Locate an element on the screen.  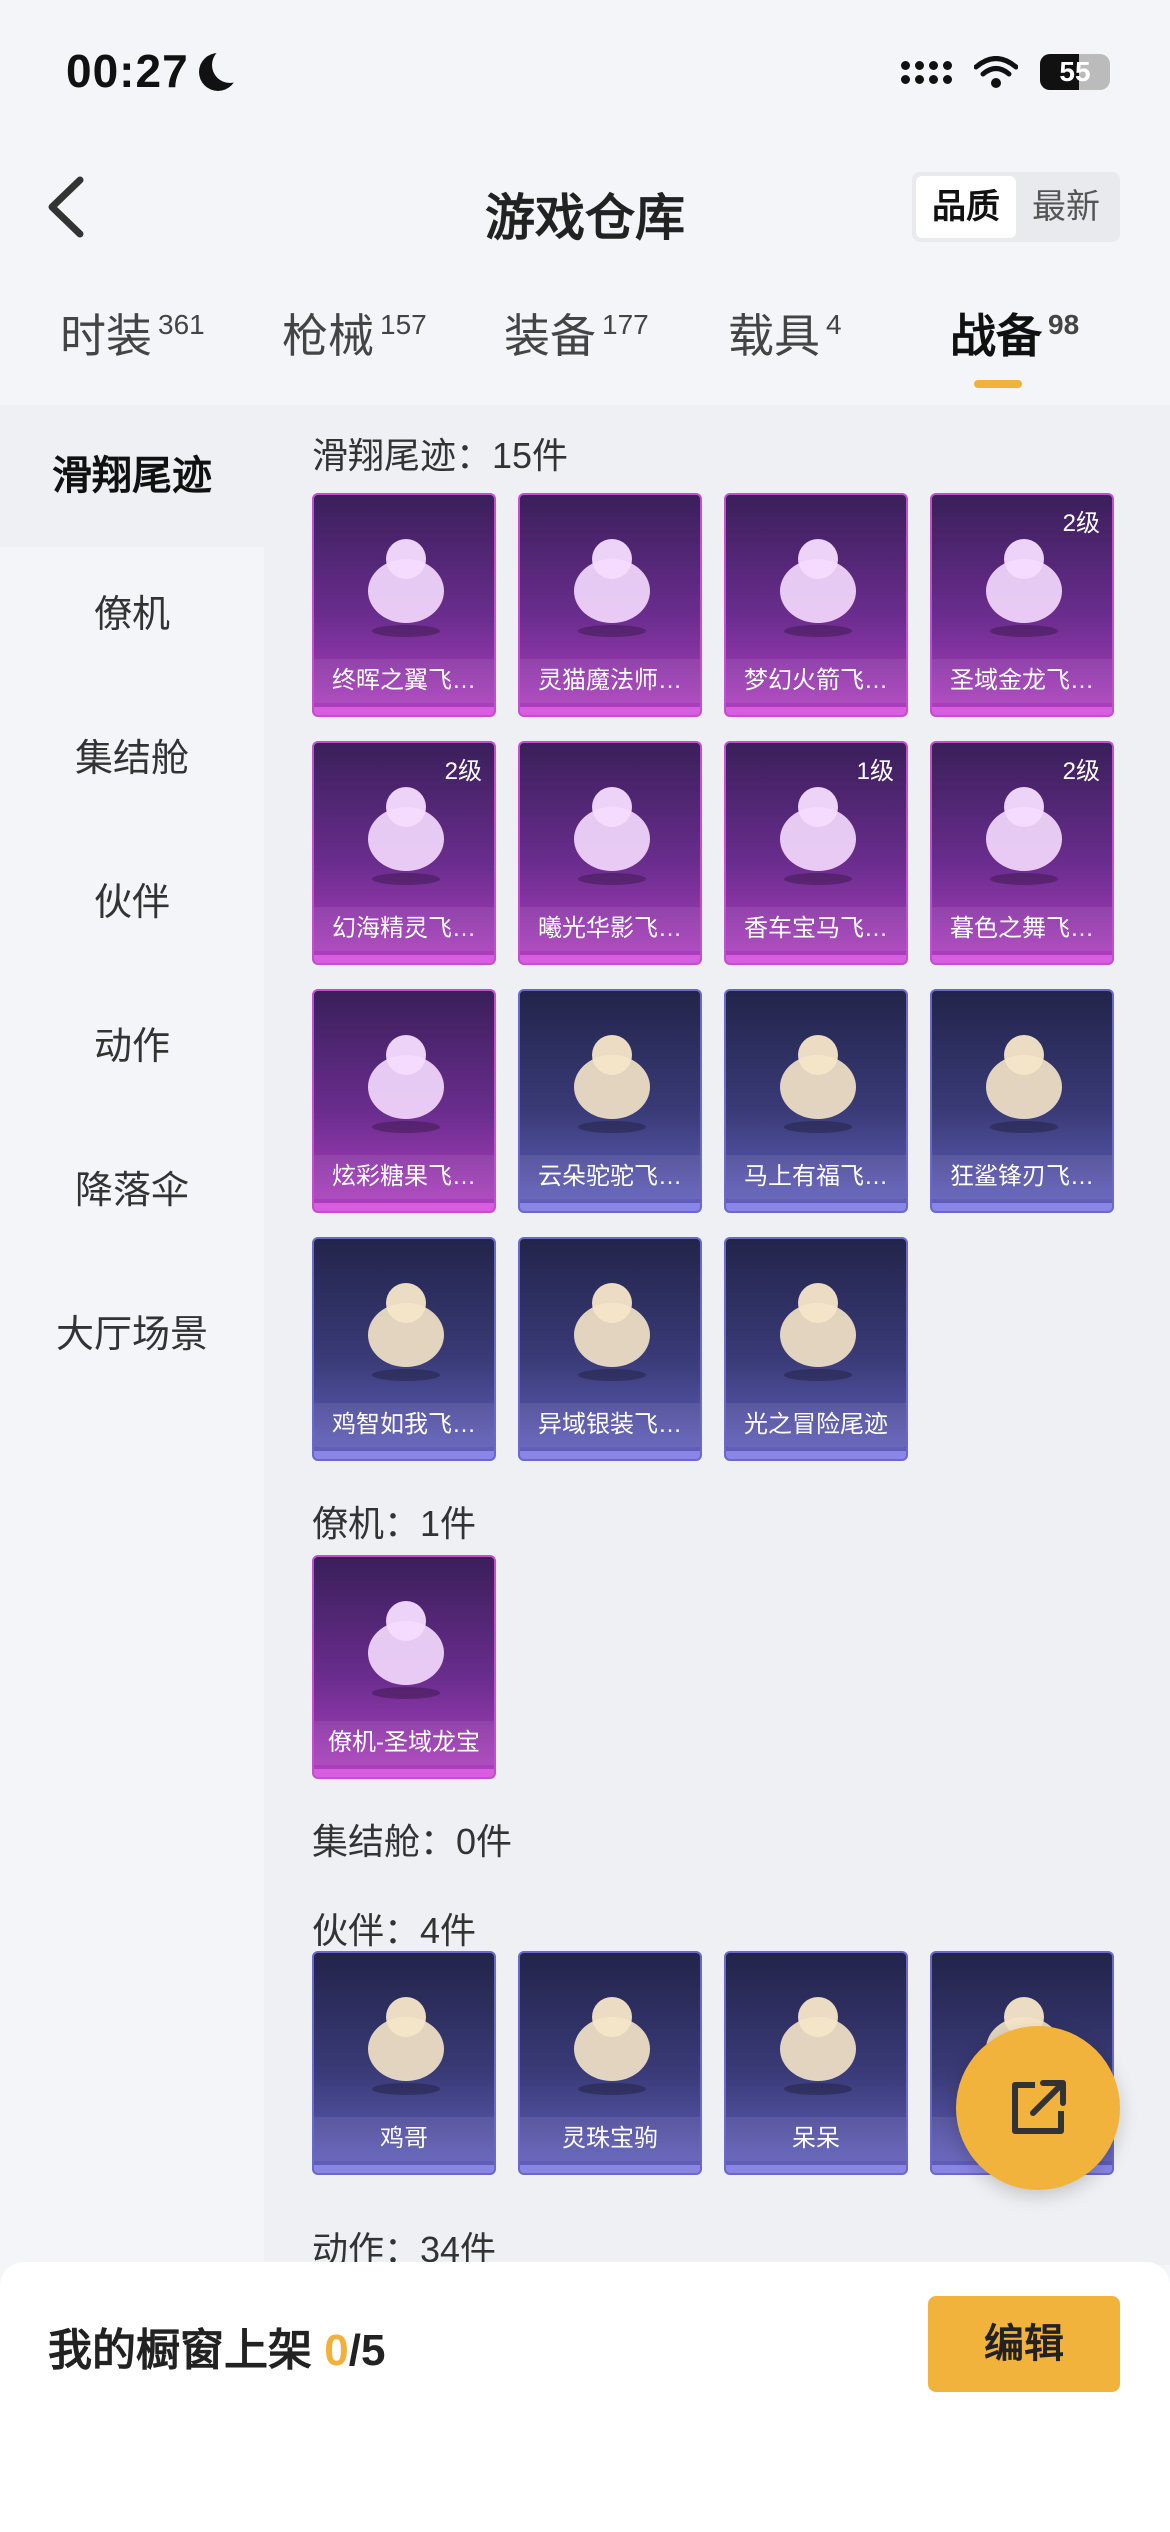
section-title-emote: 动作：34件 is located at coordinates (404, 2247).